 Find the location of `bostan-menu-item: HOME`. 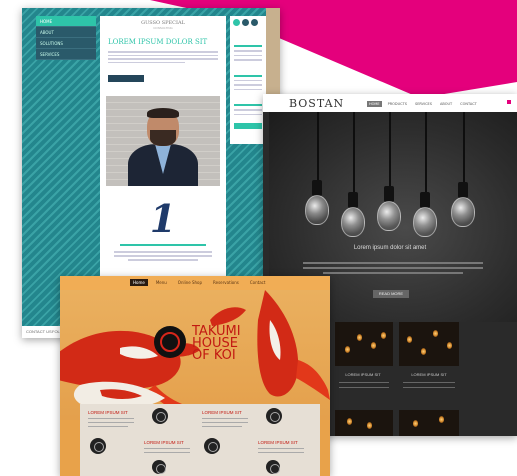

bostan-menu-item: HOME is located at coordinates (374, 104).